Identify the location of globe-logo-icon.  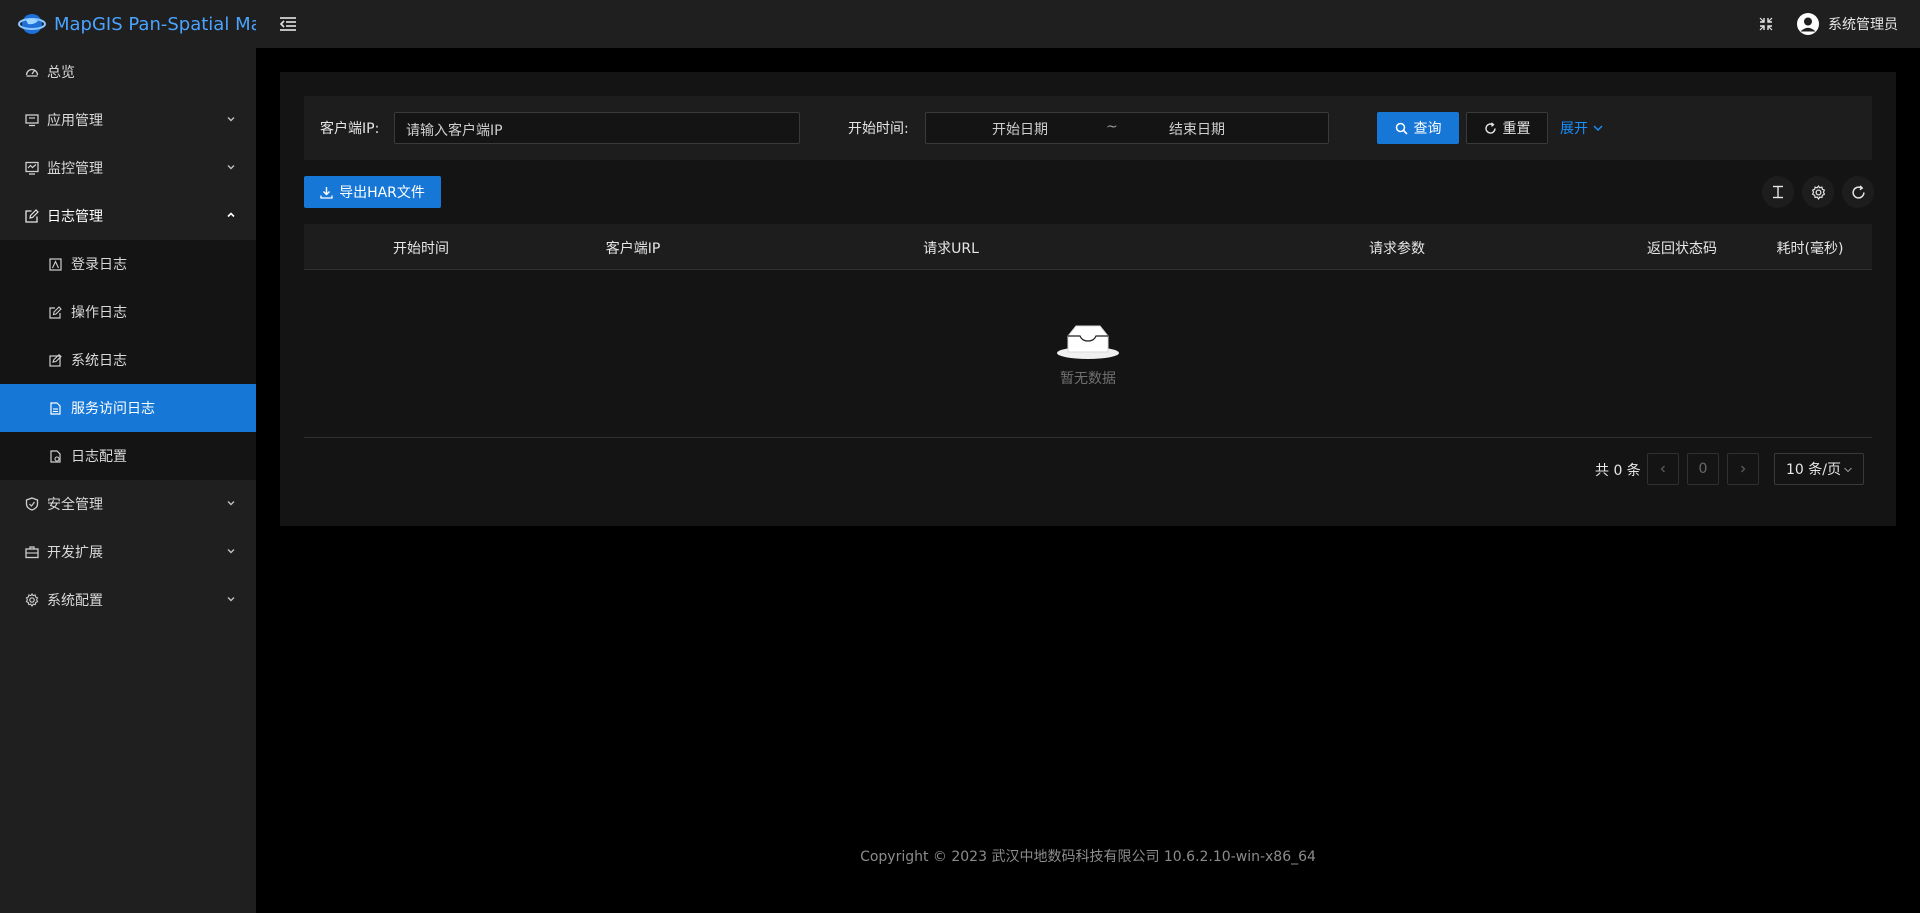
(32, 24).